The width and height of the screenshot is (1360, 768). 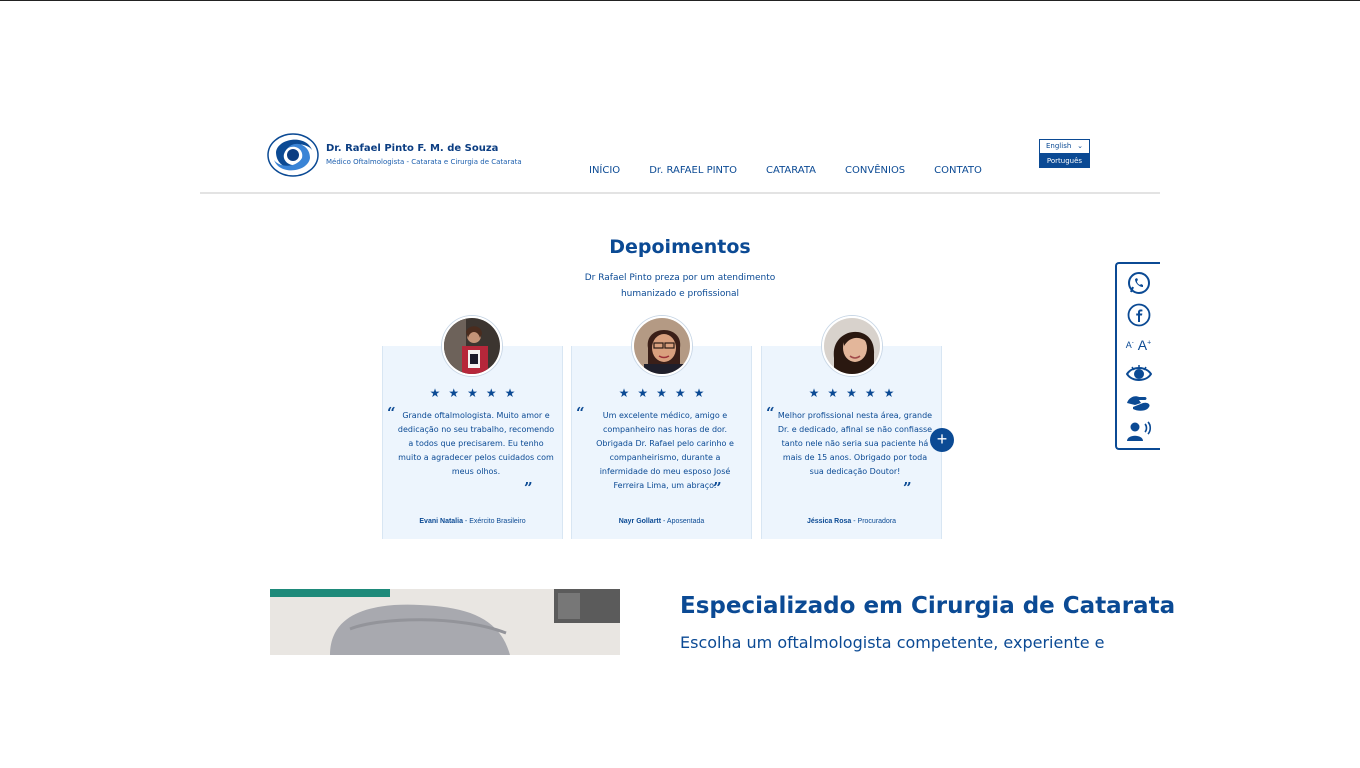 I want to click on font-increase-button: A+, so click(x=1144, y=345).